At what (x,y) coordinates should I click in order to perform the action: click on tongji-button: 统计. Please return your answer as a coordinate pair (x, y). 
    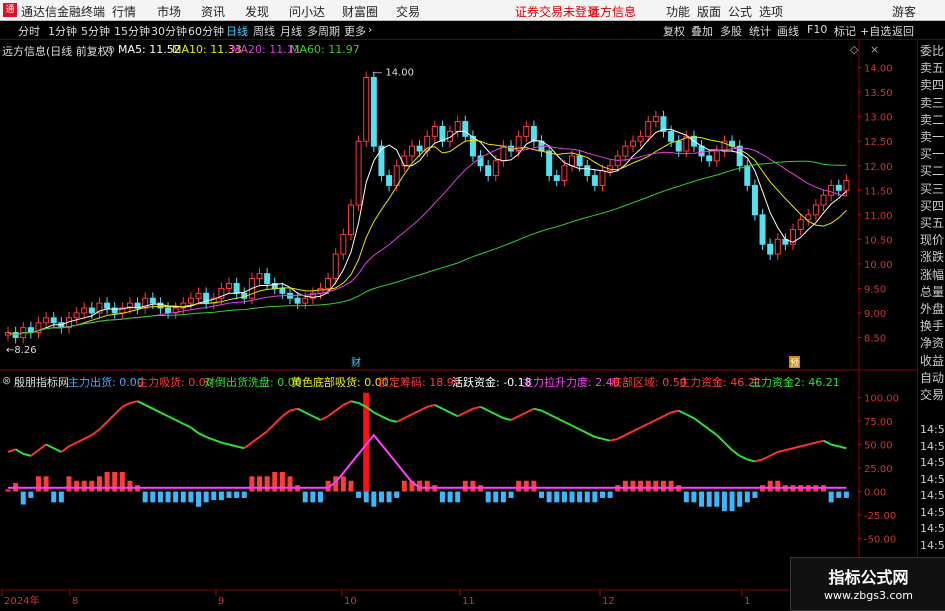
    Looking at the image, I should click on (760, 31).